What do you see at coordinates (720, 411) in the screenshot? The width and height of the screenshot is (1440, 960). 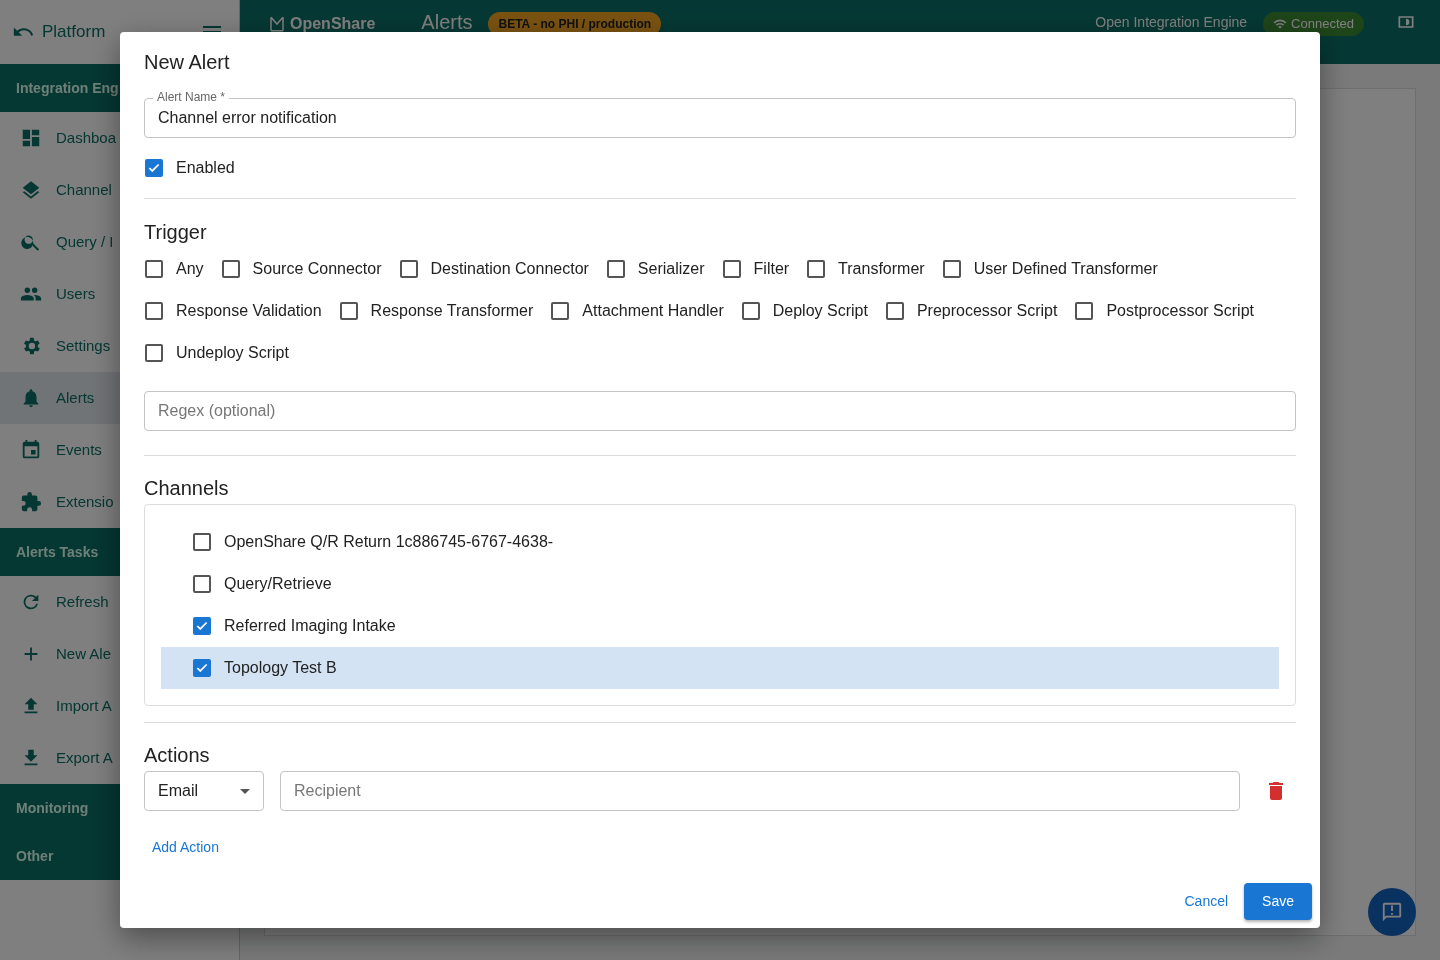 I see `regex-field: Regex (optional)` at bounding box center [720, 411].